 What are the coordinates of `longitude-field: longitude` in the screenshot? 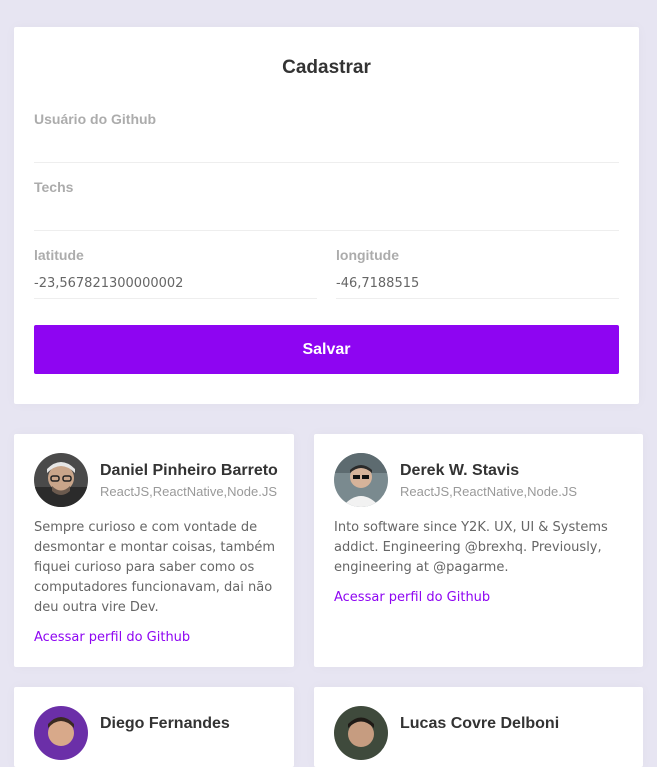 It's located at (477, 273).